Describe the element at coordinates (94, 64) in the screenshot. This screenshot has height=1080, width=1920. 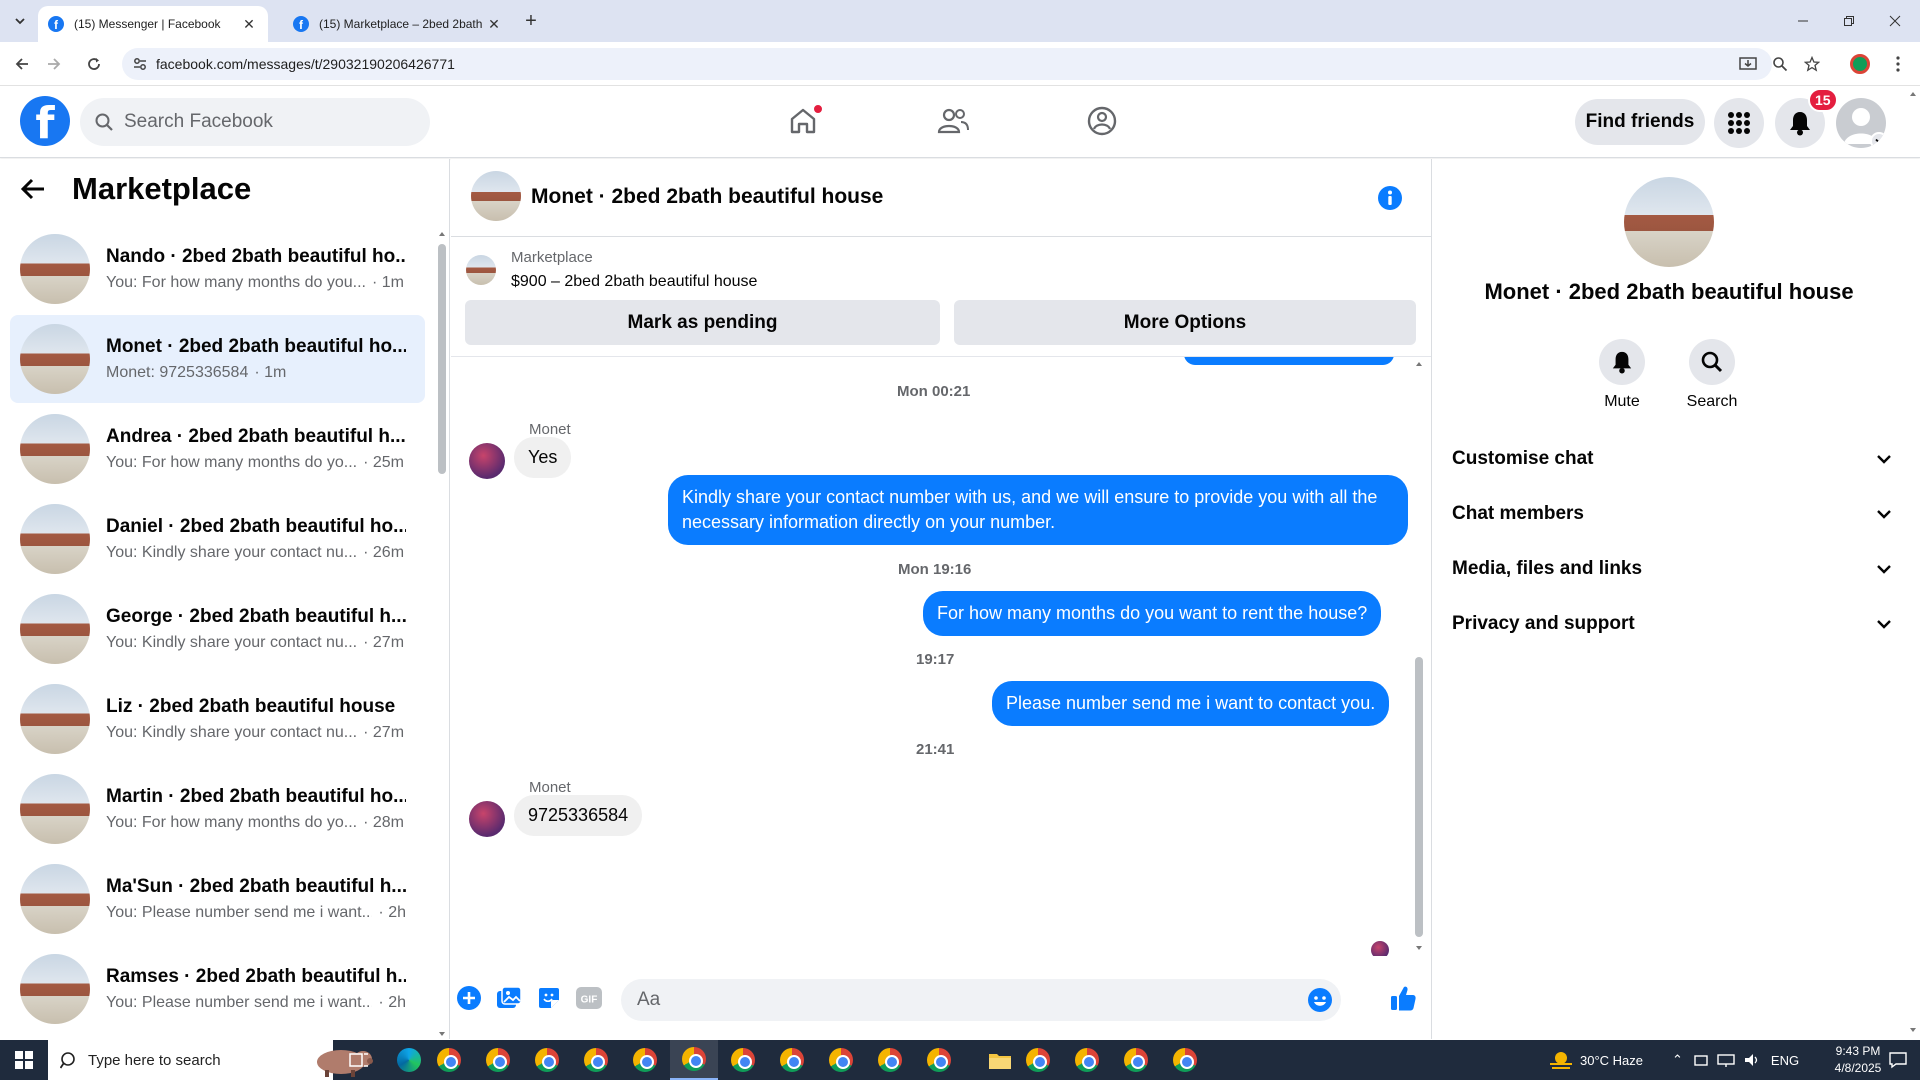
I see `reload-button` at that location.